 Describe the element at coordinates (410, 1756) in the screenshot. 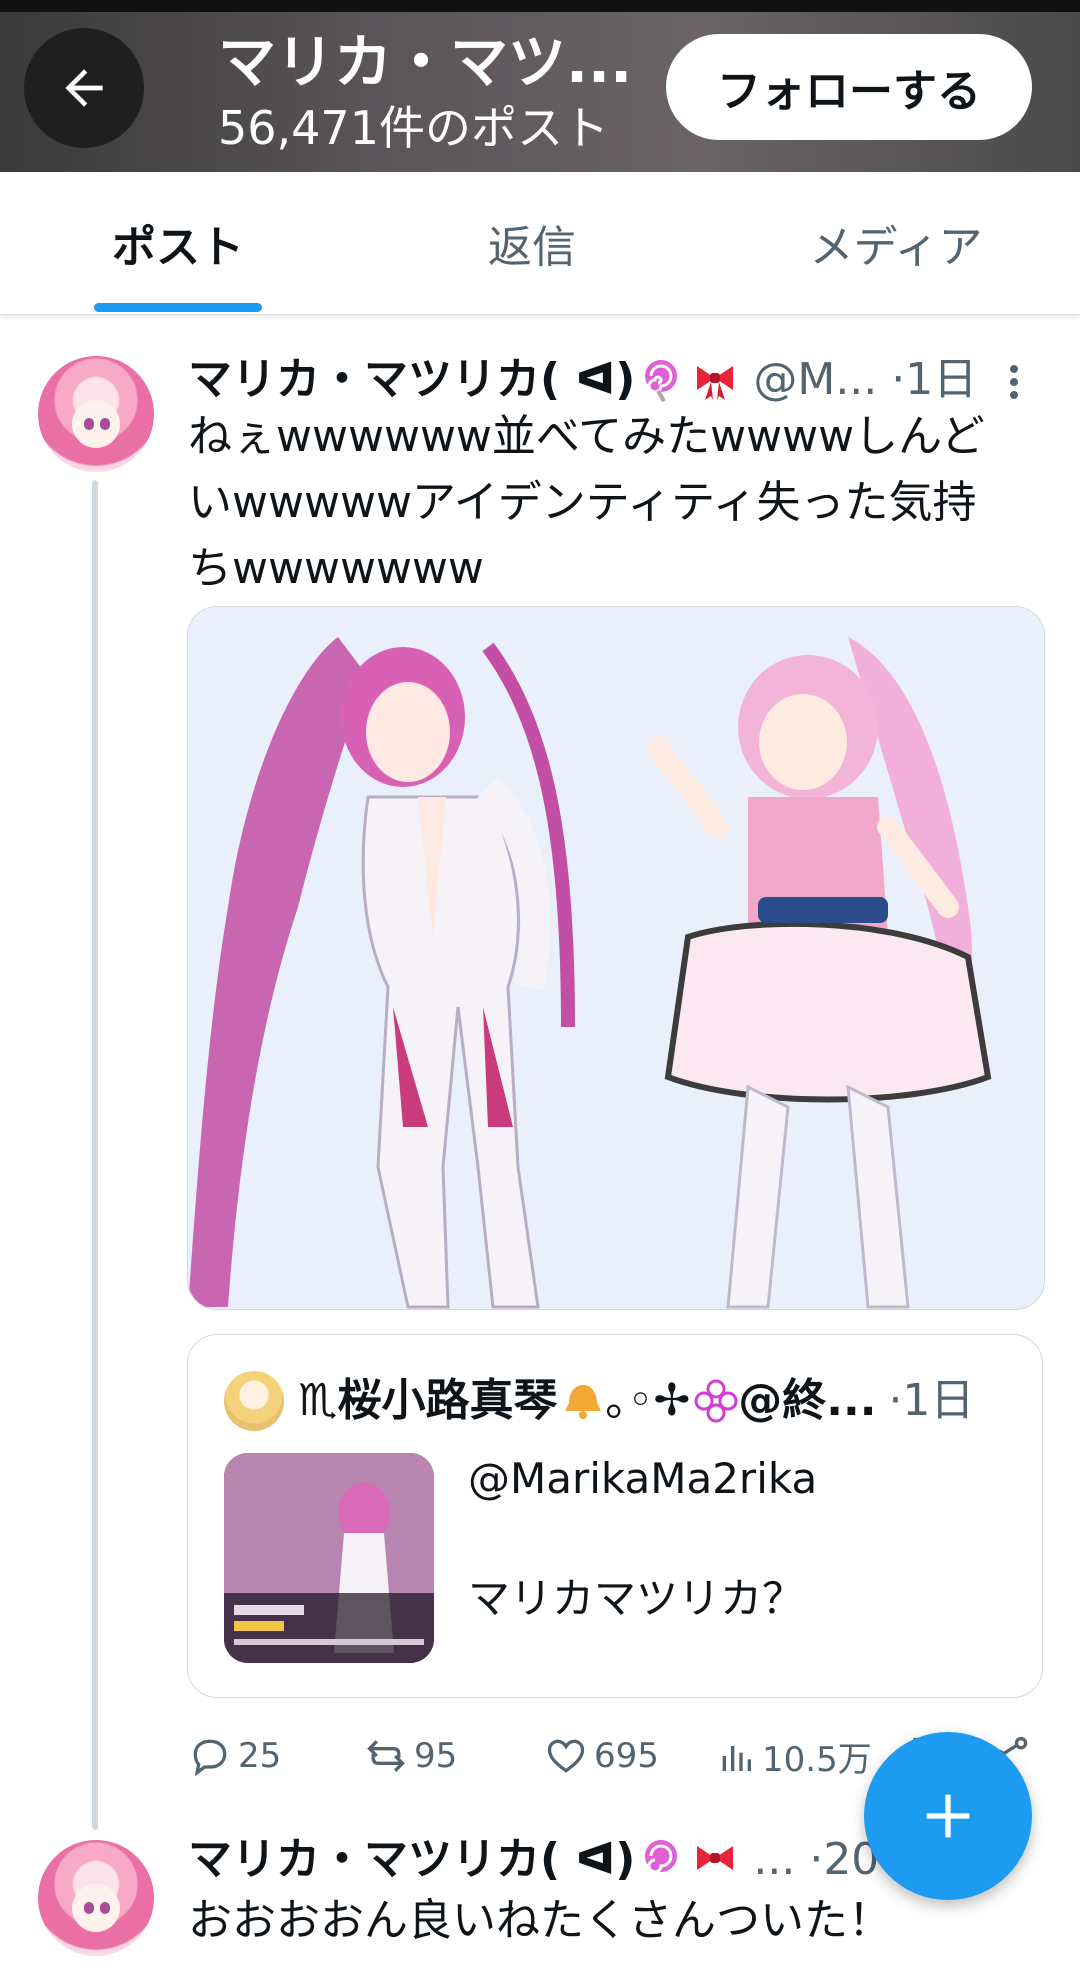

I see `repost-button: 95` at that location.